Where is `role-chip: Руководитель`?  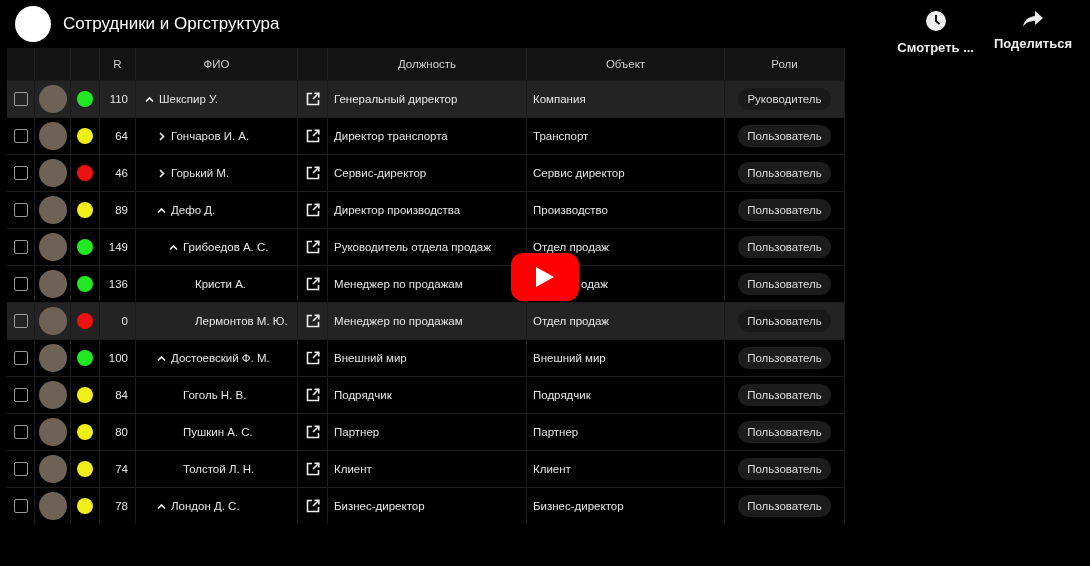
role-chip: Руководитель is located at coordinates (784, 99).